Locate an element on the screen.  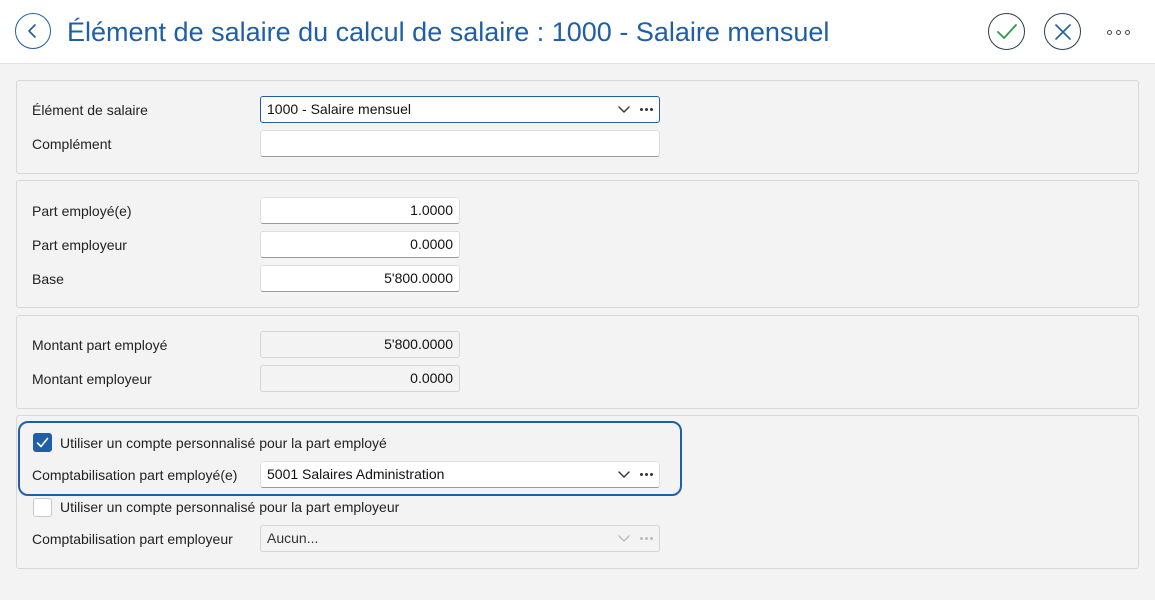
base-input: 5'800.0000 is located at coordinates (360, 278).